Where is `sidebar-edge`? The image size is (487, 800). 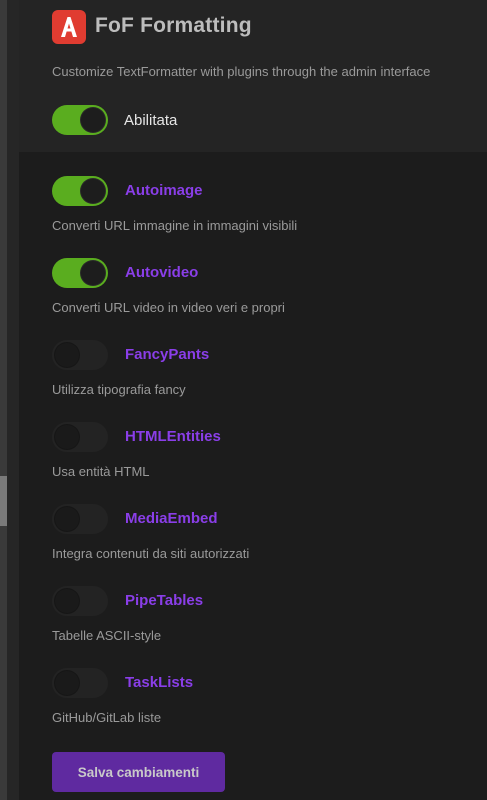 sidebar-edge is located at coordinates (13, 400).